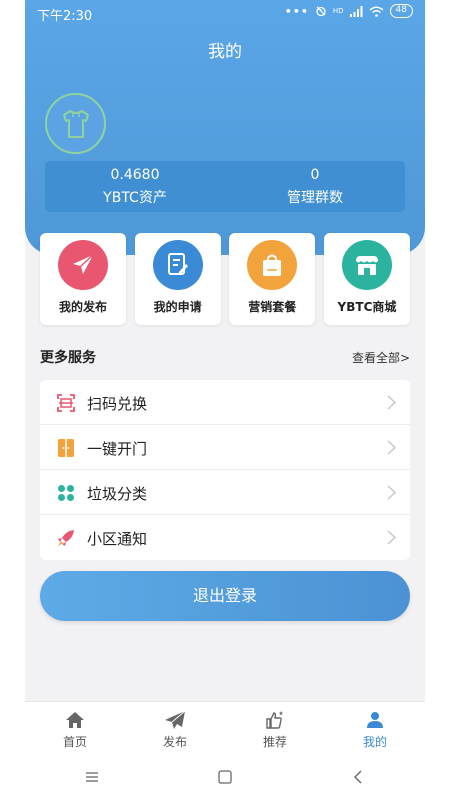 This screenshot has width=450, height=800. What do you see at coordinates (356, 11) in the screenshot?
I see `signal-icon` at bounding box center [356, 11].